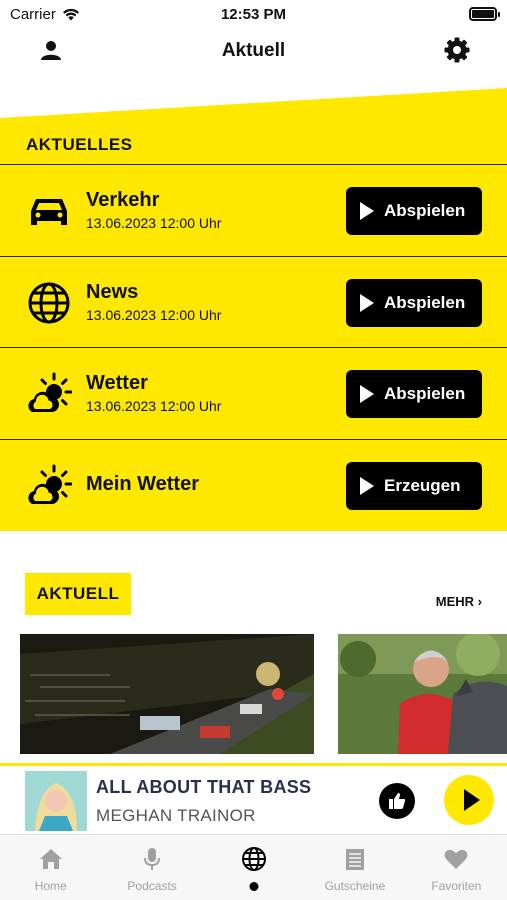 The image size is (507, 900). What do you see at coordinates (49, 212) in the screenshot?
I see `car-icon` at bounding box center [49, 212].